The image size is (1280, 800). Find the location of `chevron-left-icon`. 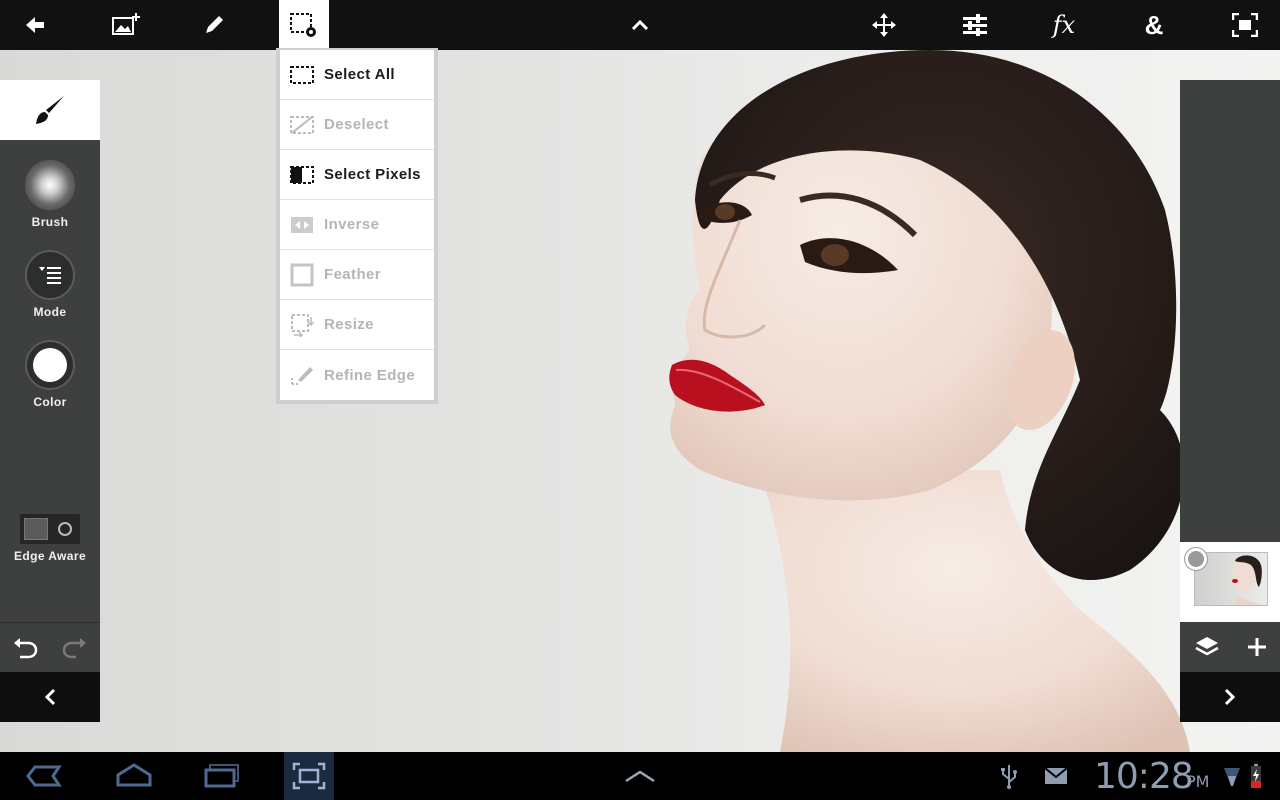

chevron-left-icon is located at coordinates (50, 697).